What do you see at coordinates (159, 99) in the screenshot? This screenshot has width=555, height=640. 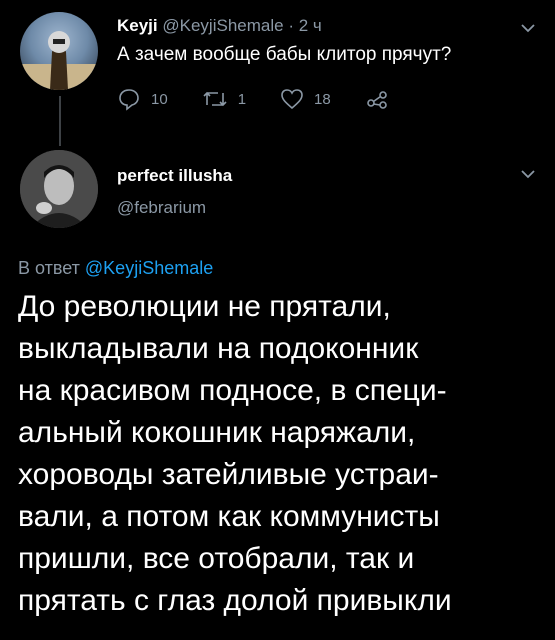 I see `reply-count: 10` at bounding box center [159, 99].